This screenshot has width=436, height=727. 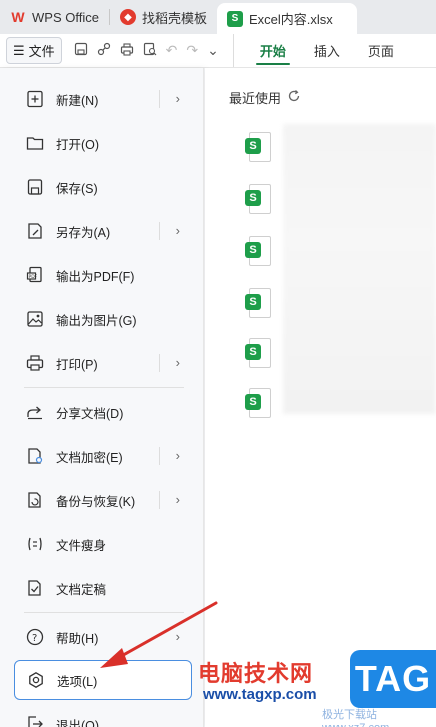 I want to click on quick-toolbar: ☰ 文件 ↶ ↷ ⌄ 开始 插入 页面, so click(x=218, y=51).